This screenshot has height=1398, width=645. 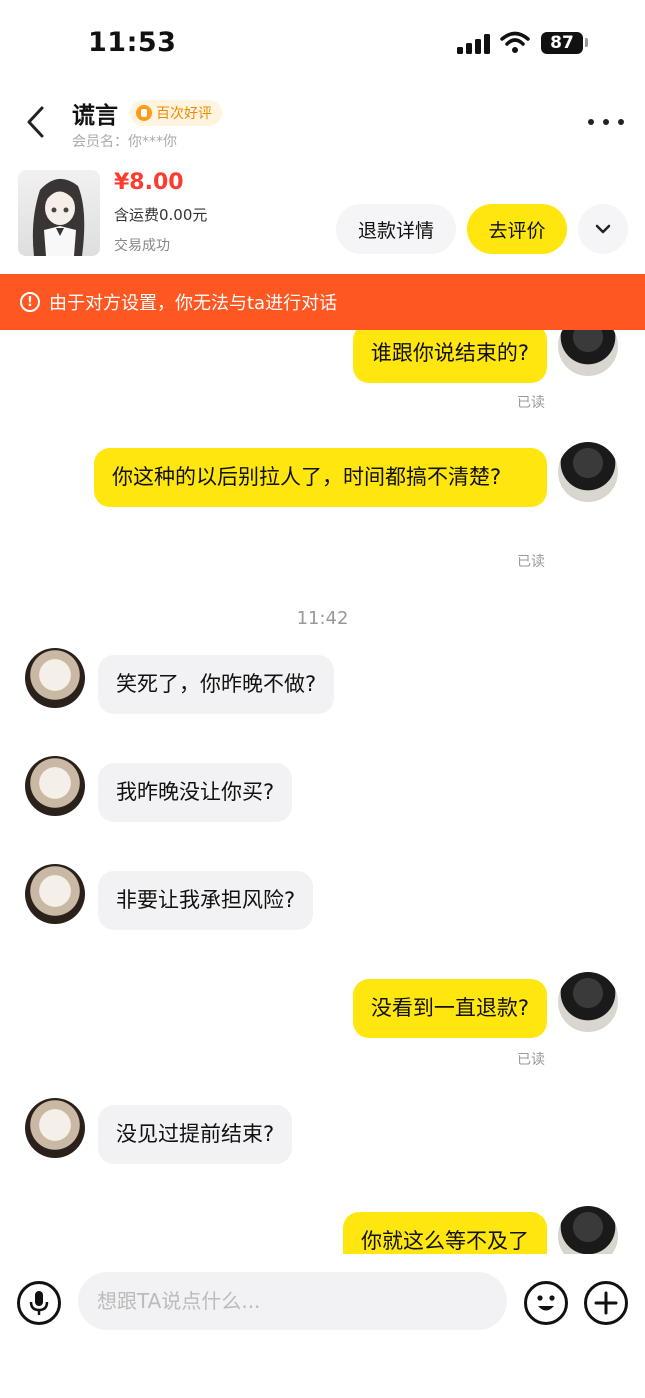 I want to click on order-price: ¥8.00, so click(x=149, y=182).